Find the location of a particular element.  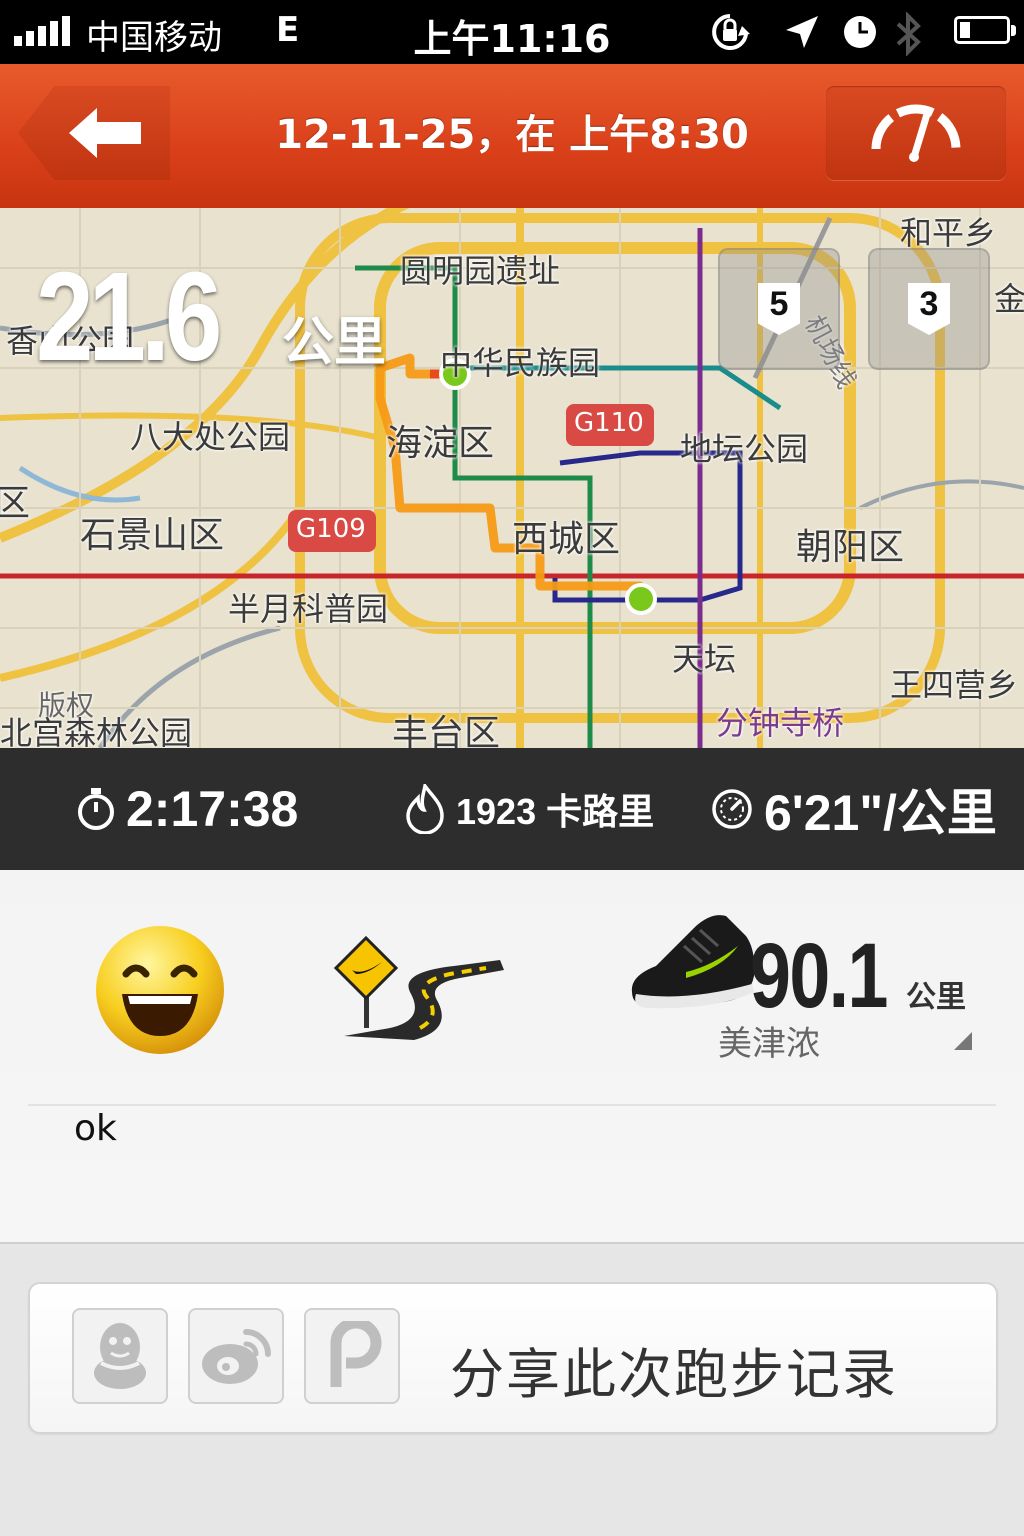

shoe-dropdown-triangle-icon is located at coordinates (963, 1041).